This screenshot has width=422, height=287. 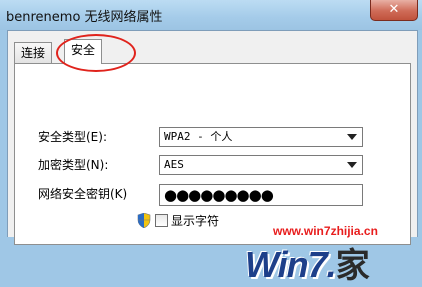 I want to click on watermark-url: www.win7zhijia.cn, so click(x=325, y=231).